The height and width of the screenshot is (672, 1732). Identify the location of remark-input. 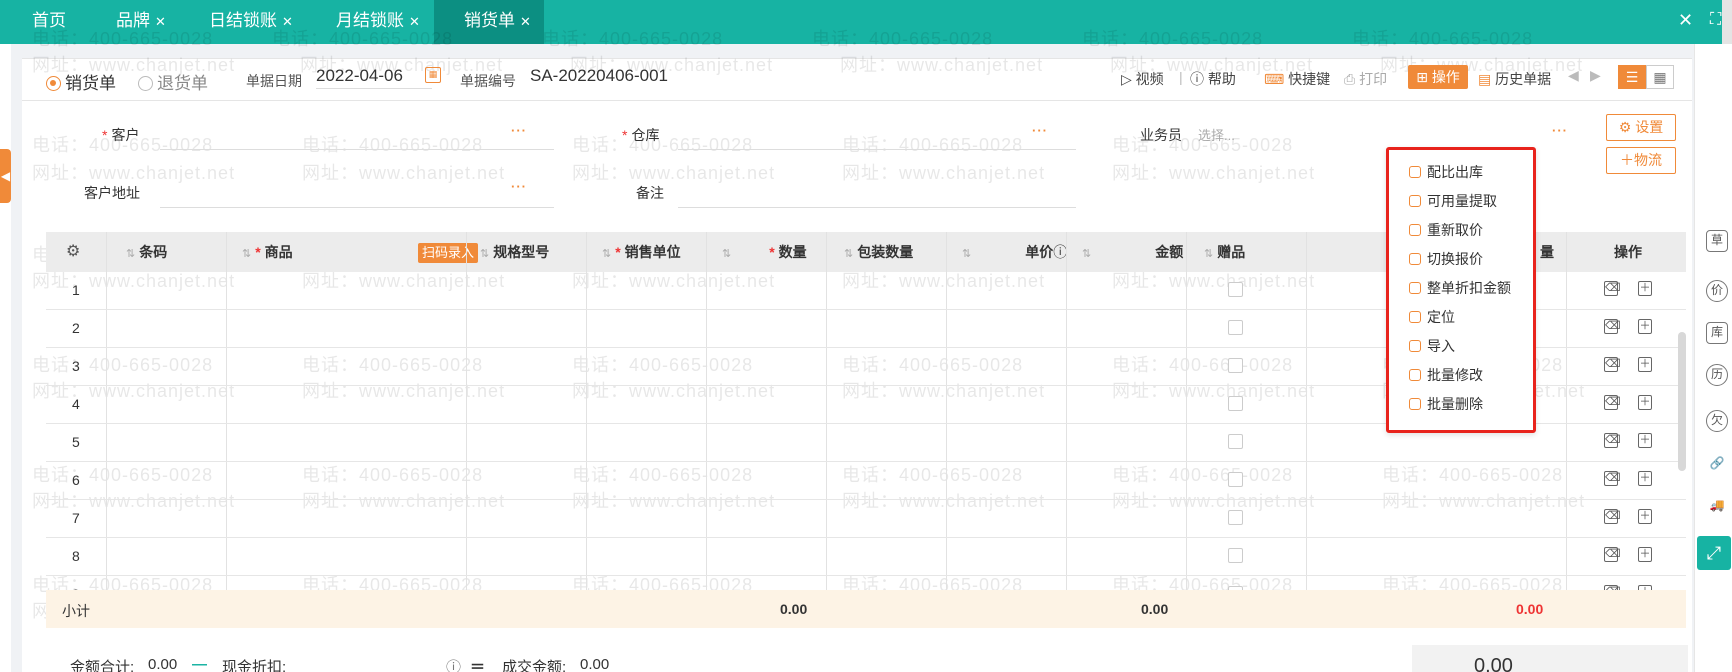
(877, 207).